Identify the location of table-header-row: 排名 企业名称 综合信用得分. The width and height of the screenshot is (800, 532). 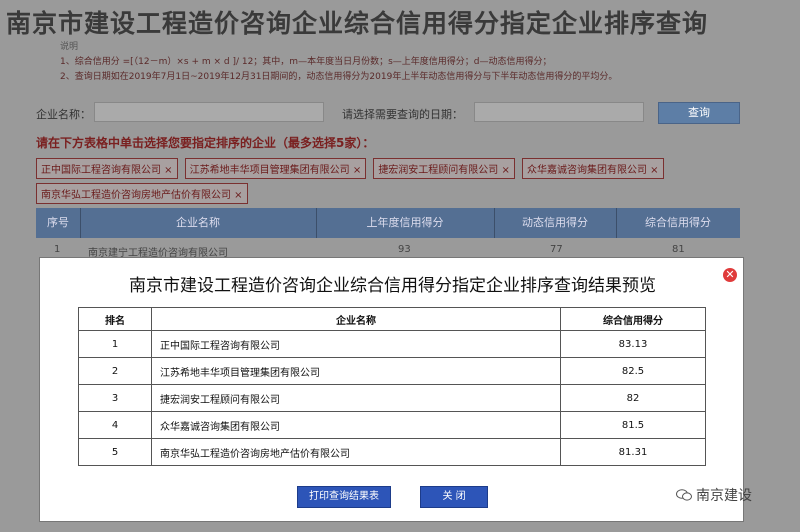
(392, 319).